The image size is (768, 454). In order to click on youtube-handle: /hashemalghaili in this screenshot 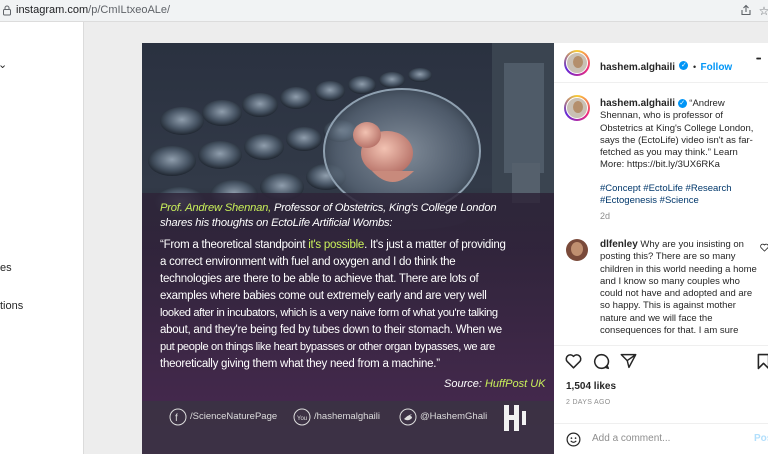, I will do `click(347, 416)`.